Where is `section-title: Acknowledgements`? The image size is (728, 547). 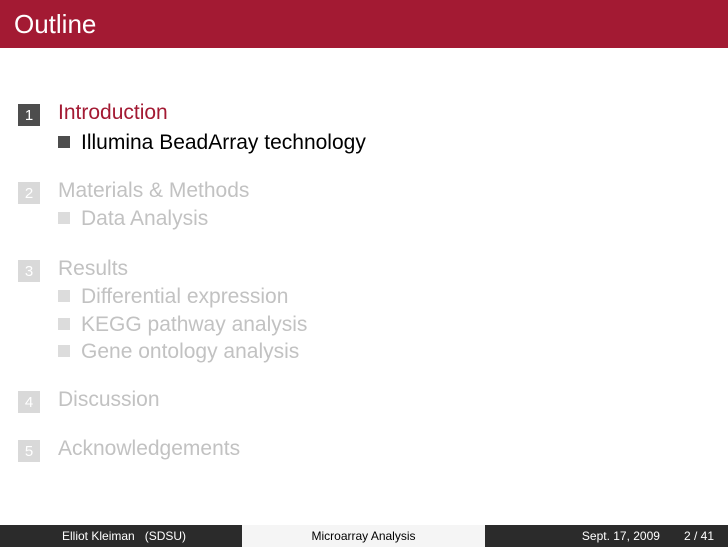 section-title: Acknowledgements is located at coordinates (149, 448).